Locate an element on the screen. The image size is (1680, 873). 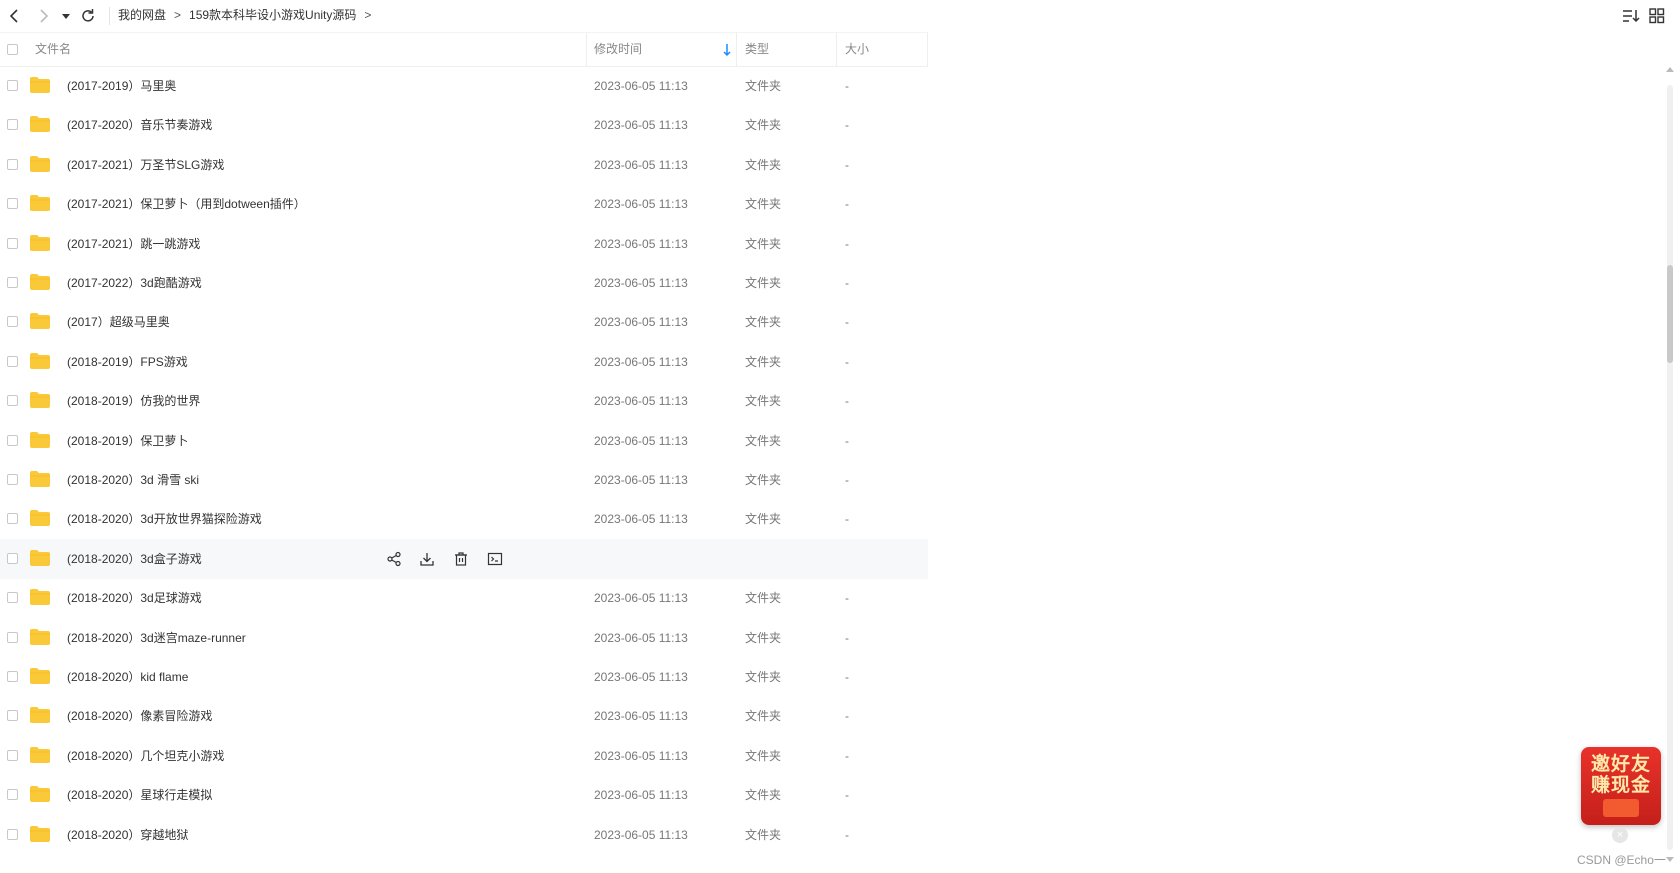
invite-friends-promo: 邀好友 赚现金 is located at coordinates (1621, 786).